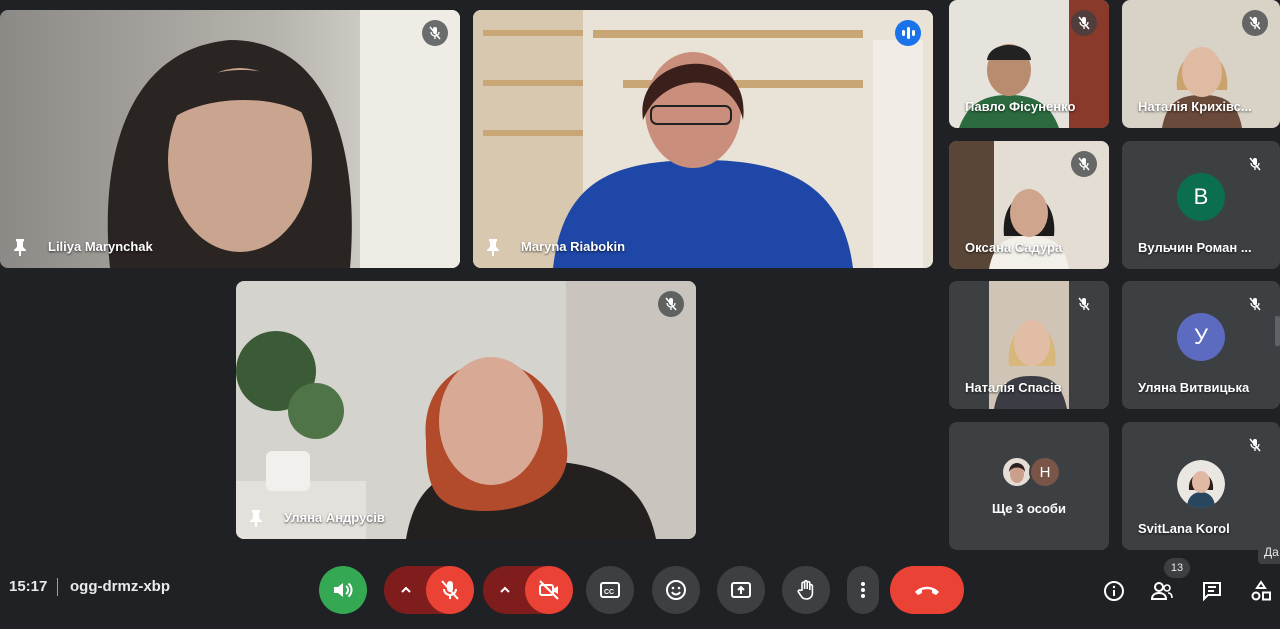 Image resolution: width=1280 pixels, height=629 pixels. Describe the element at coordinates (1201, 197) in the screenshot. I see `avatar: В` at that location.